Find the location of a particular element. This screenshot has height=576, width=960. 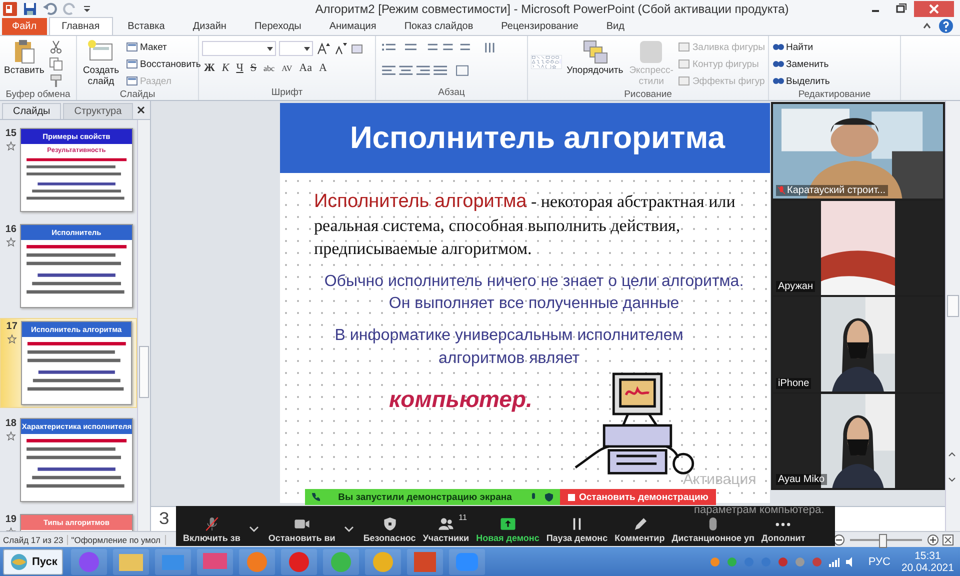

ribbon-tab: Главная is located at coordinates (80, 26).